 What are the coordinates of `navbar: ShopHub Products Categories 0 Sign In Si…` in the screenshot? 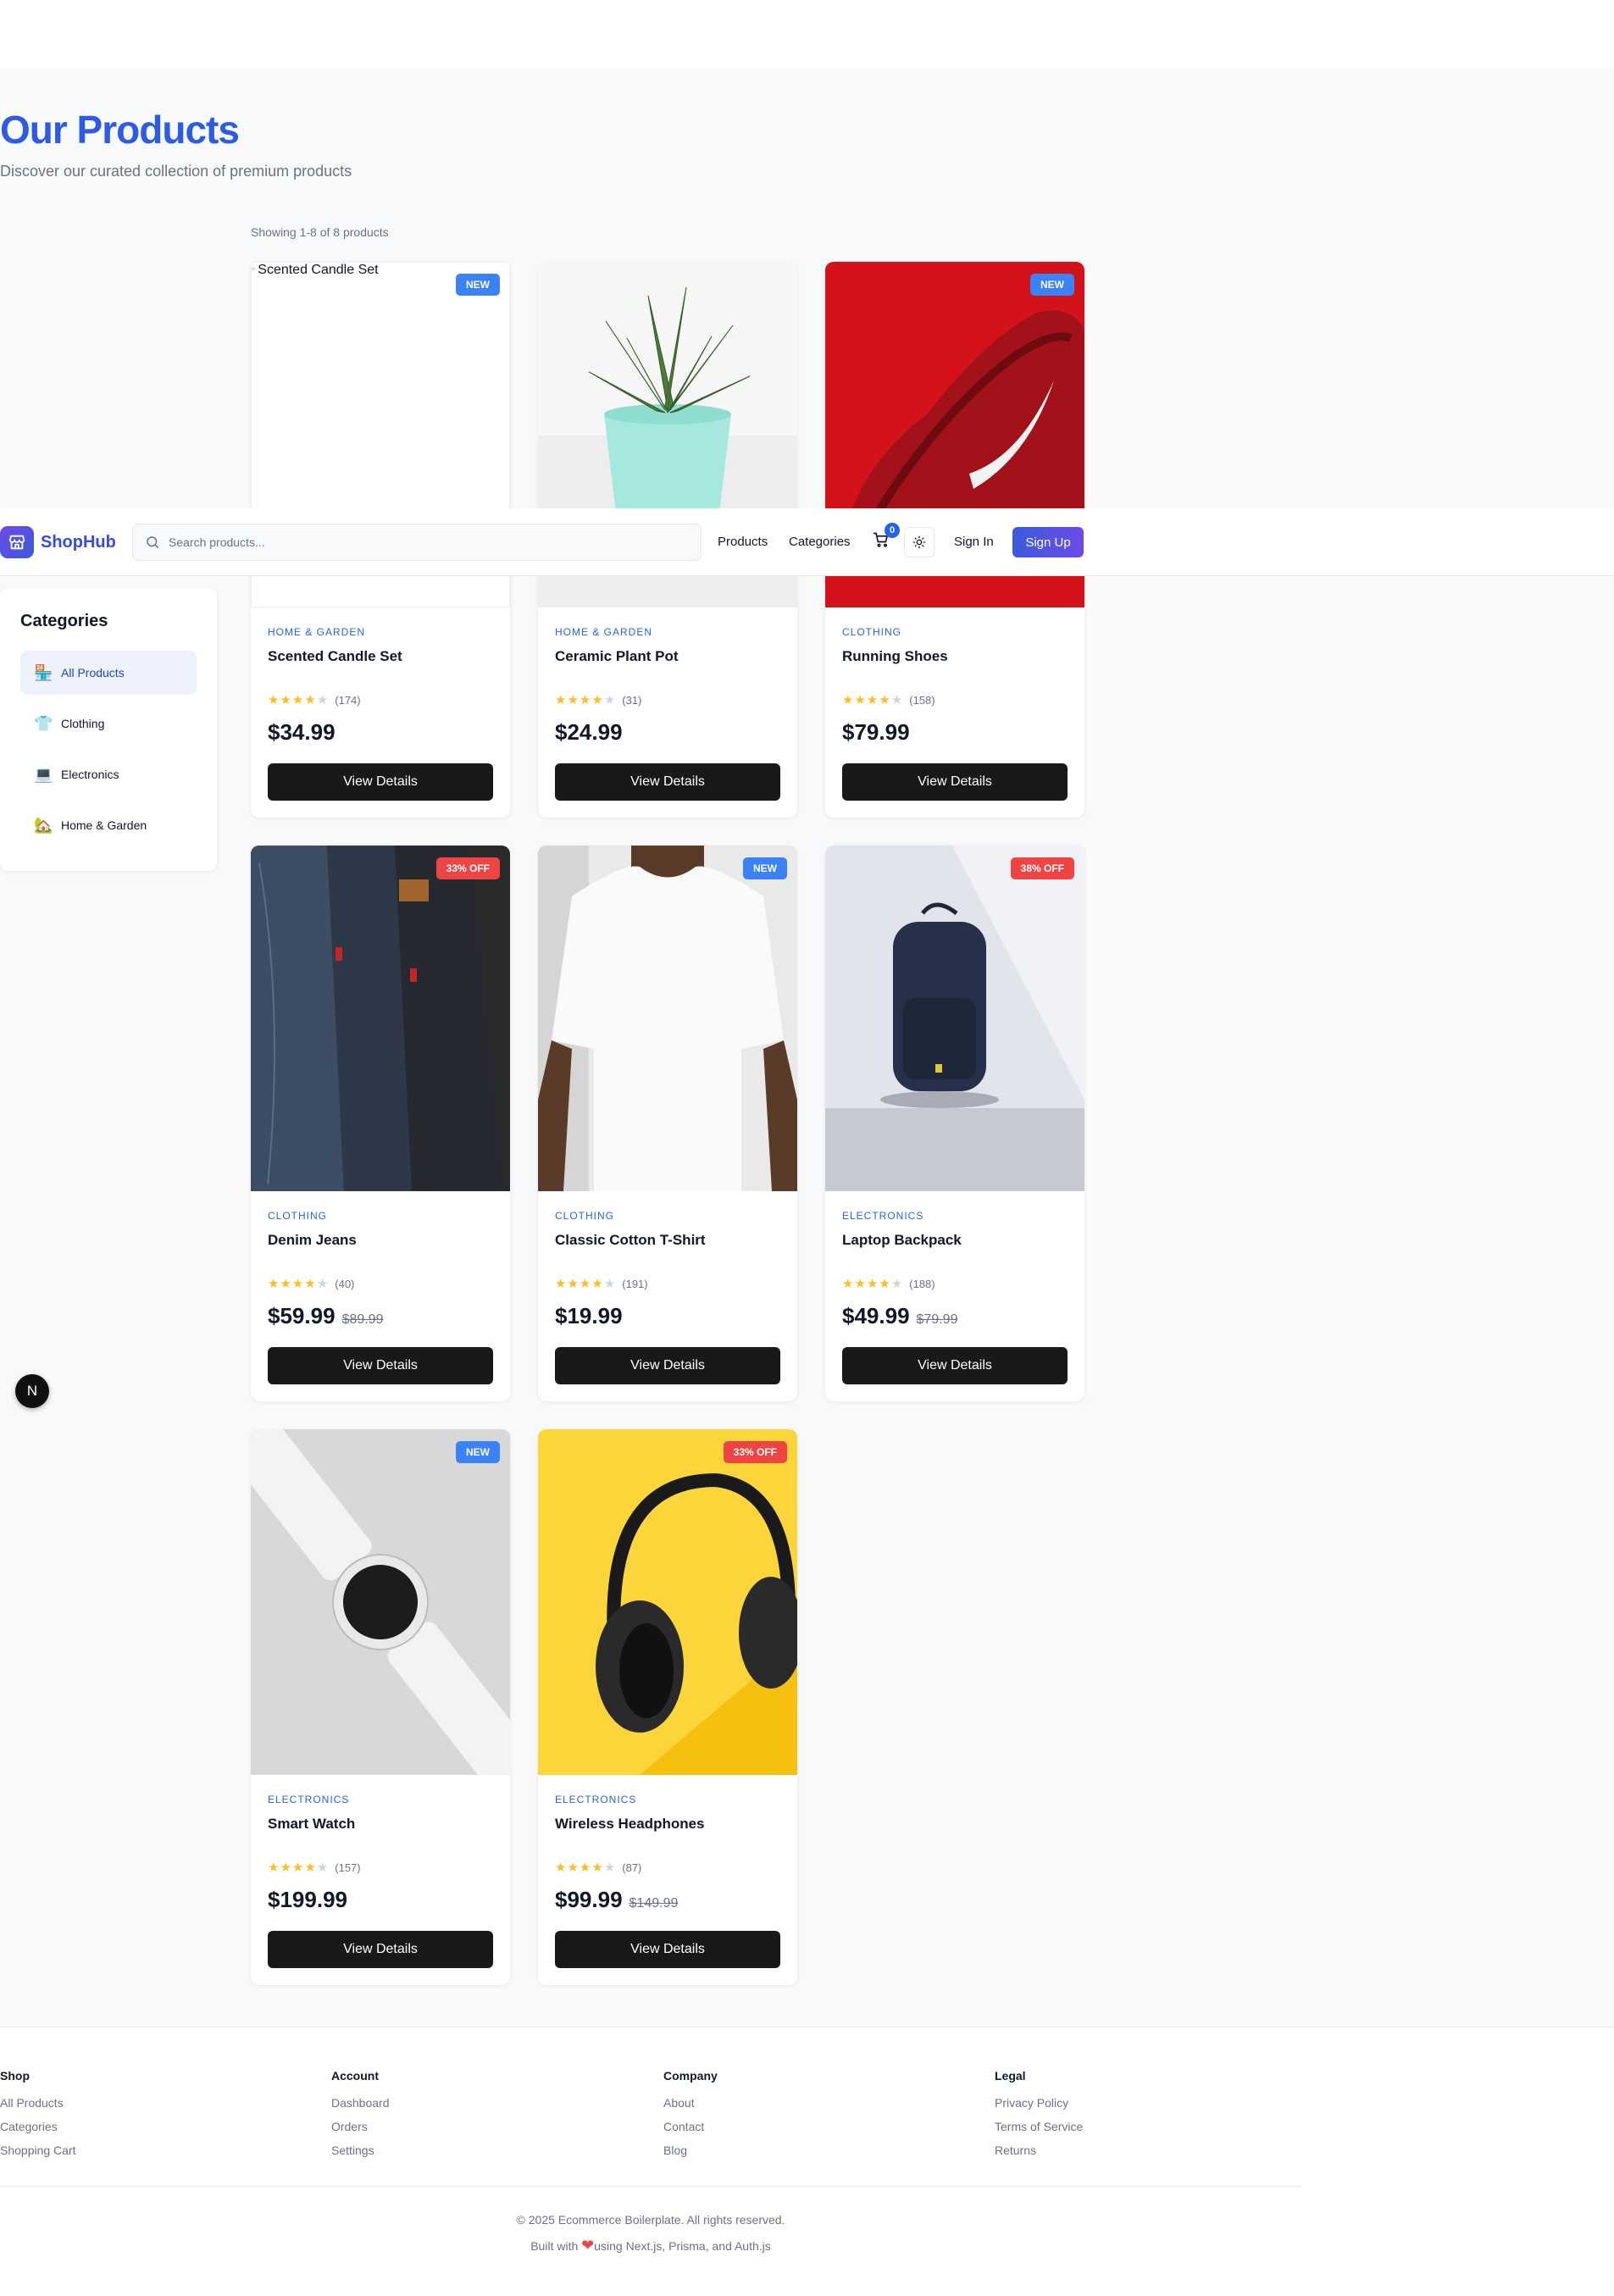 It's located at (807, 542).